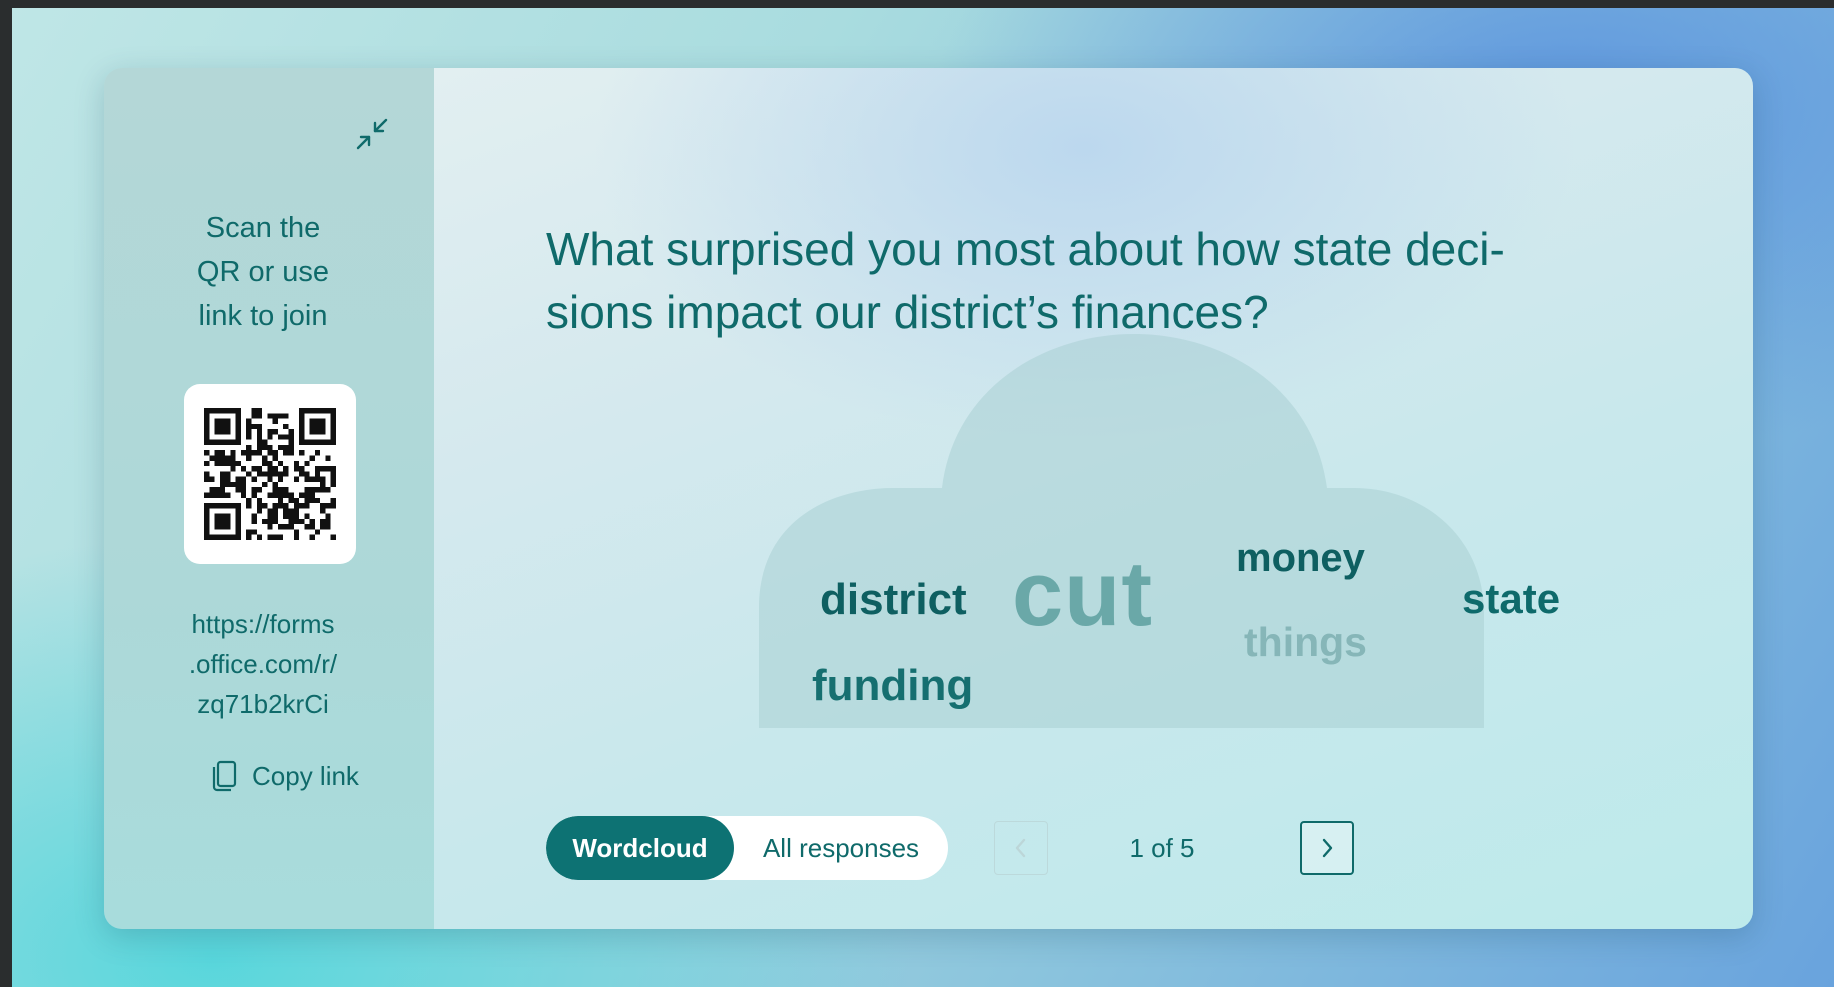 The width and height of the screenshot is (1834, 987). I want to click on join-link-line-2: .office.com/r/, so click(263, 664).